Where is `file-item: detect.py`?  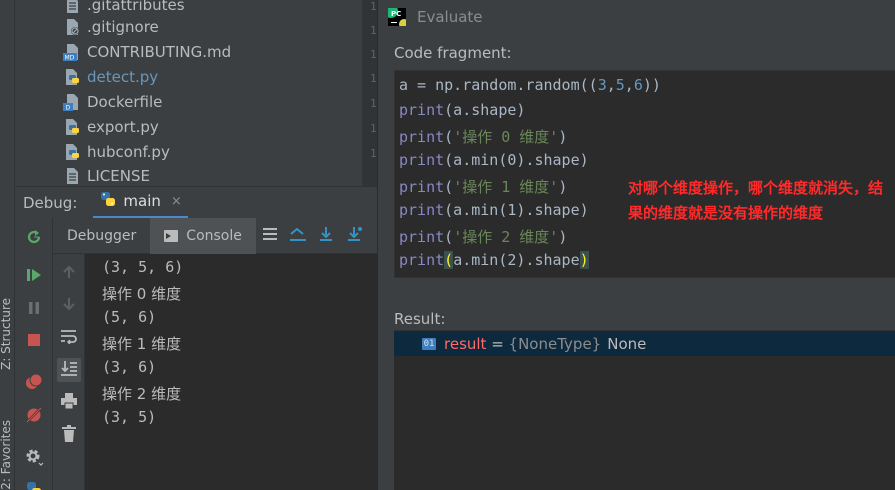
file-item: detect.py is located at coordinates (110, 76).